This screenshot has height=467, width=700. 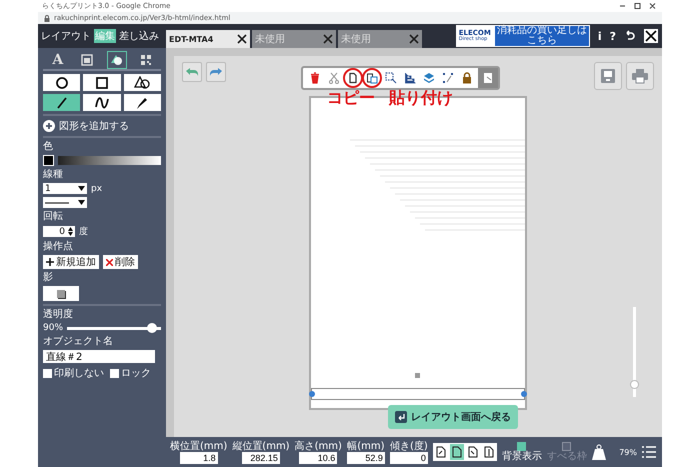 I want to click on curve-icon, so click(x=102, y=103).